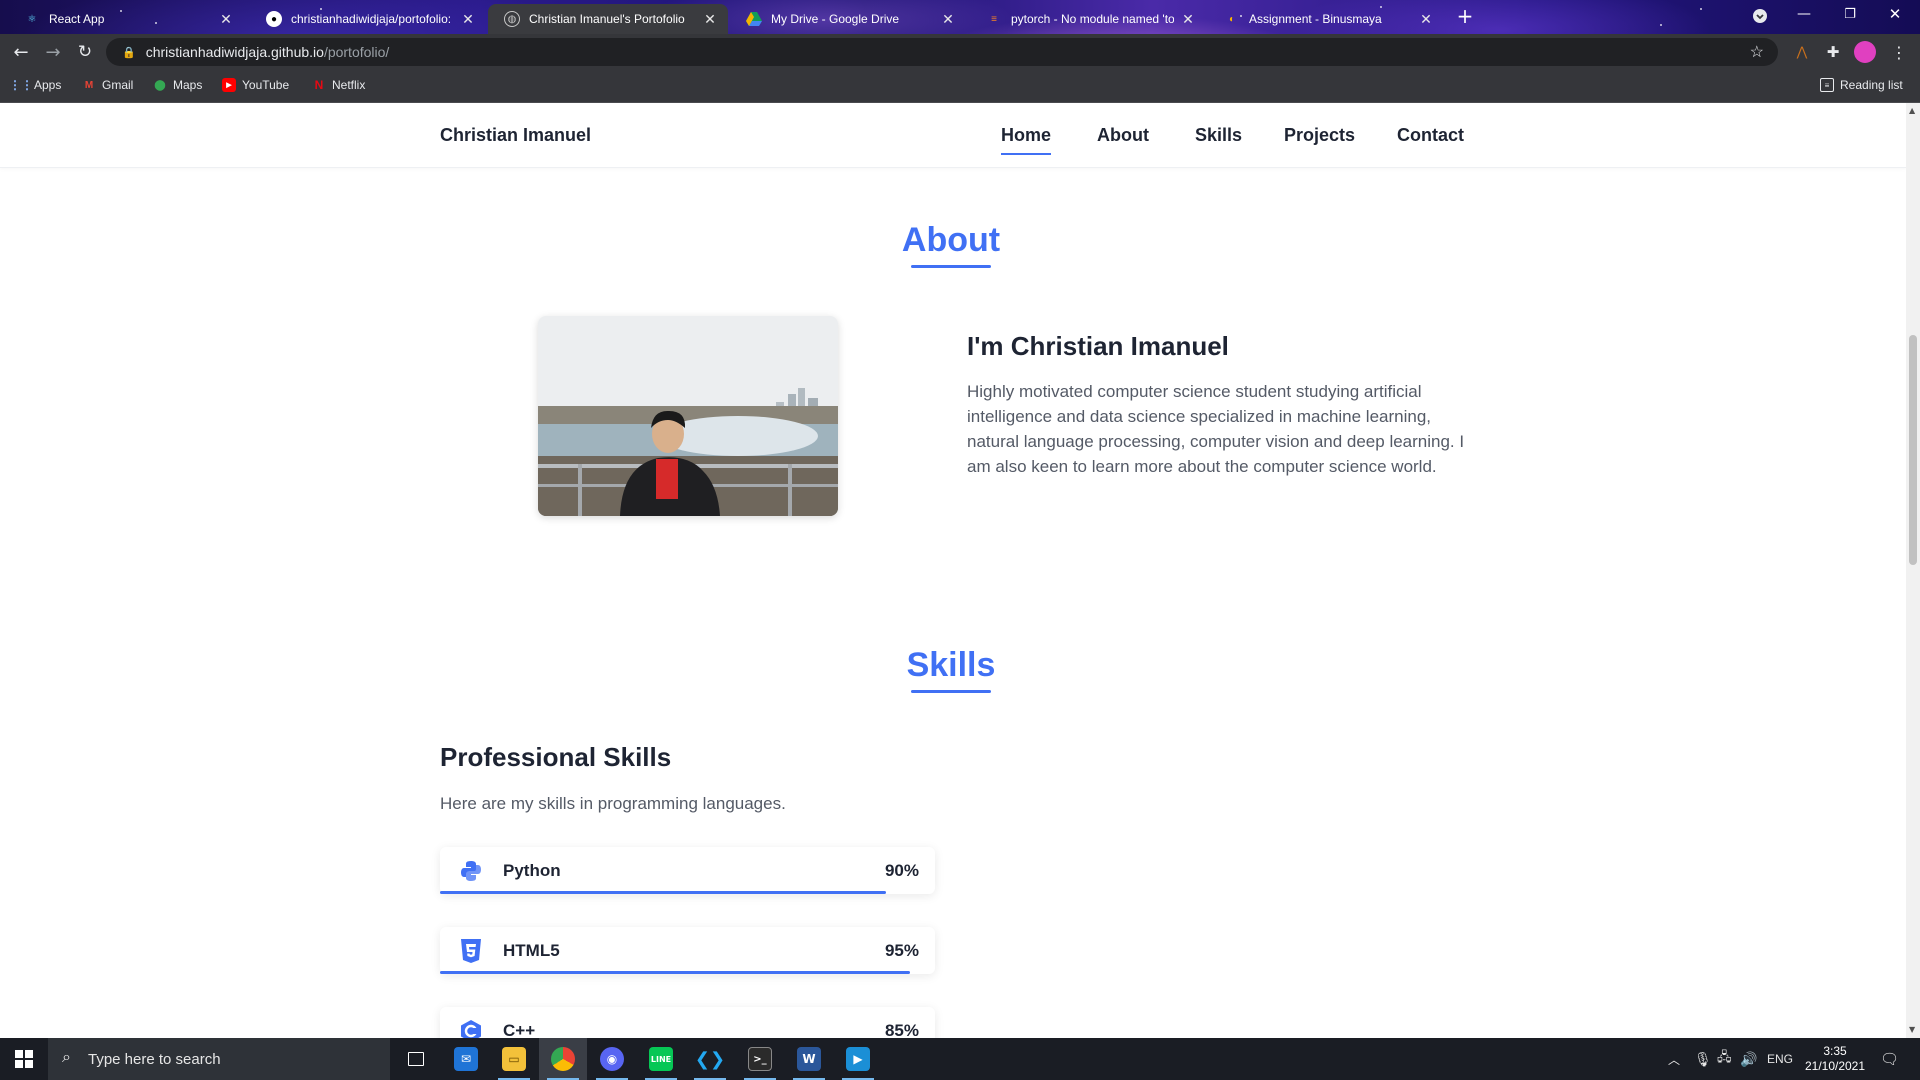 This screenshot has width=1920, height=1080. What do you see at coordinates (1865, 52) in the screenshot?
I see `profile-avatar-icon` at bounding box center [1865, 52].